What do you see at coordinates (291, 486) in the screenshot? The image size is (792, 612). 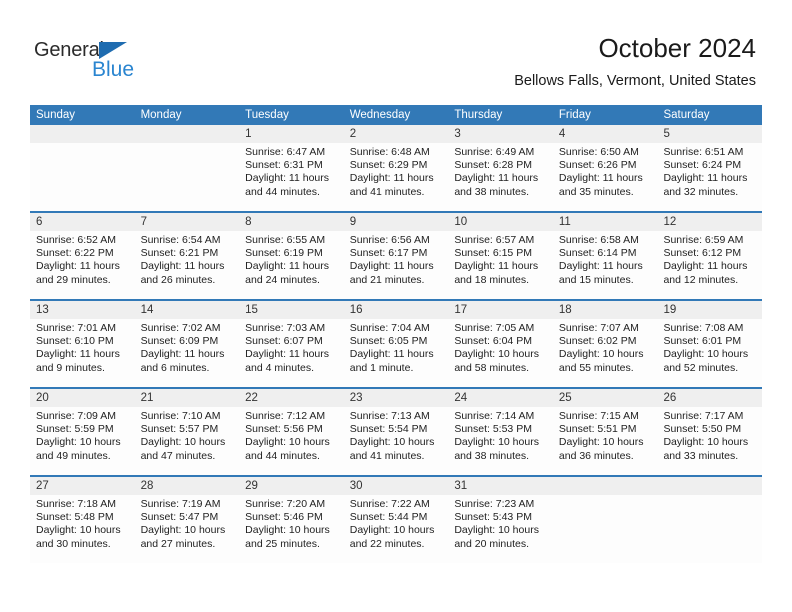 I see `day-number: 29` at bounding box center [291, 486].